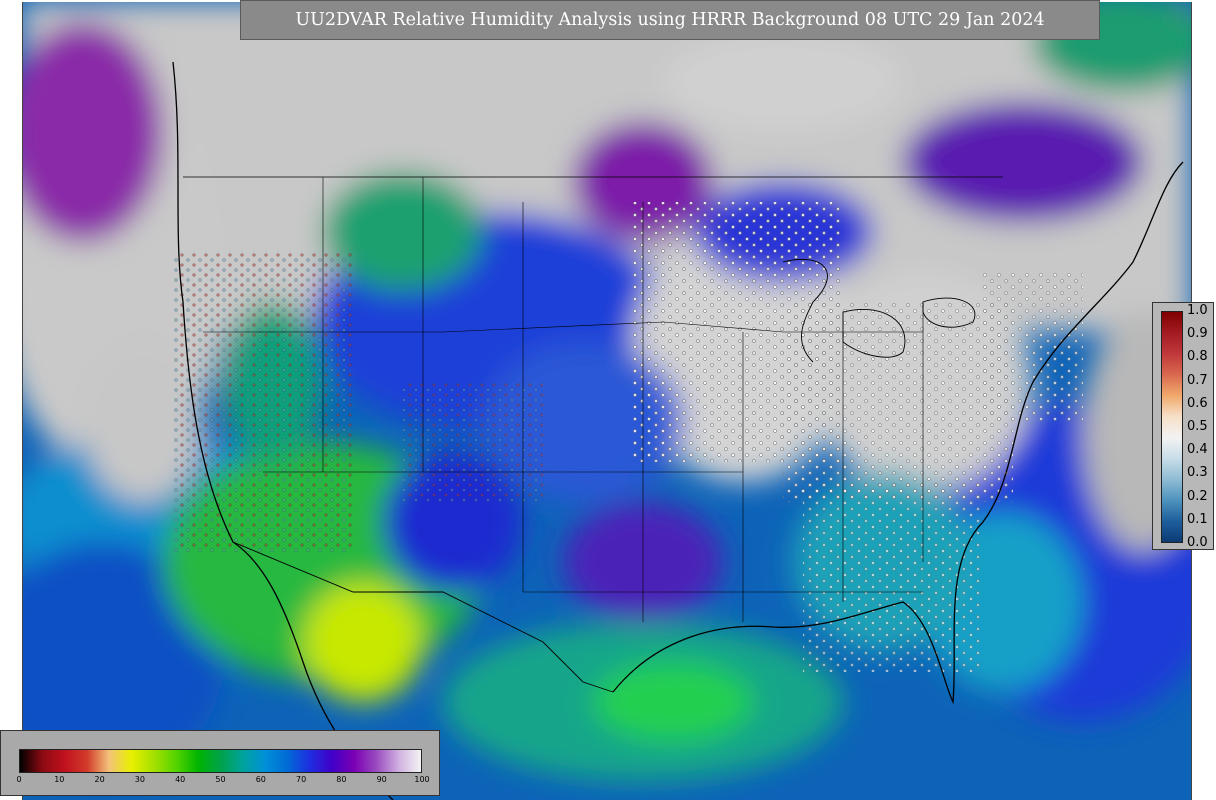 The height and width of the screenshot is (800, 1216). I want to click on probability-colorbar: 1.0 0.9 0.8 0.7 0.6 0.5 0.4 0.3 0.2 0.1 0.0, so click(1183, 426).